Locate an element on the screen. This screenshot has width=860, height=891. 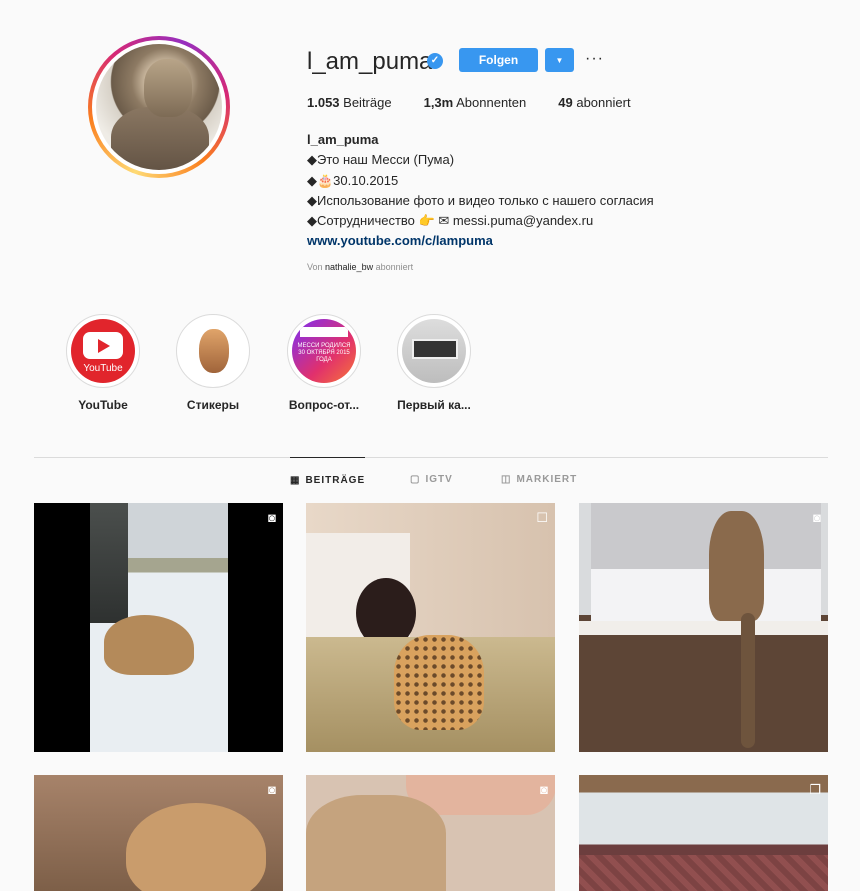
followed-by-text: Von nathalie_bw abonniert is located at coordinates (360, 267).